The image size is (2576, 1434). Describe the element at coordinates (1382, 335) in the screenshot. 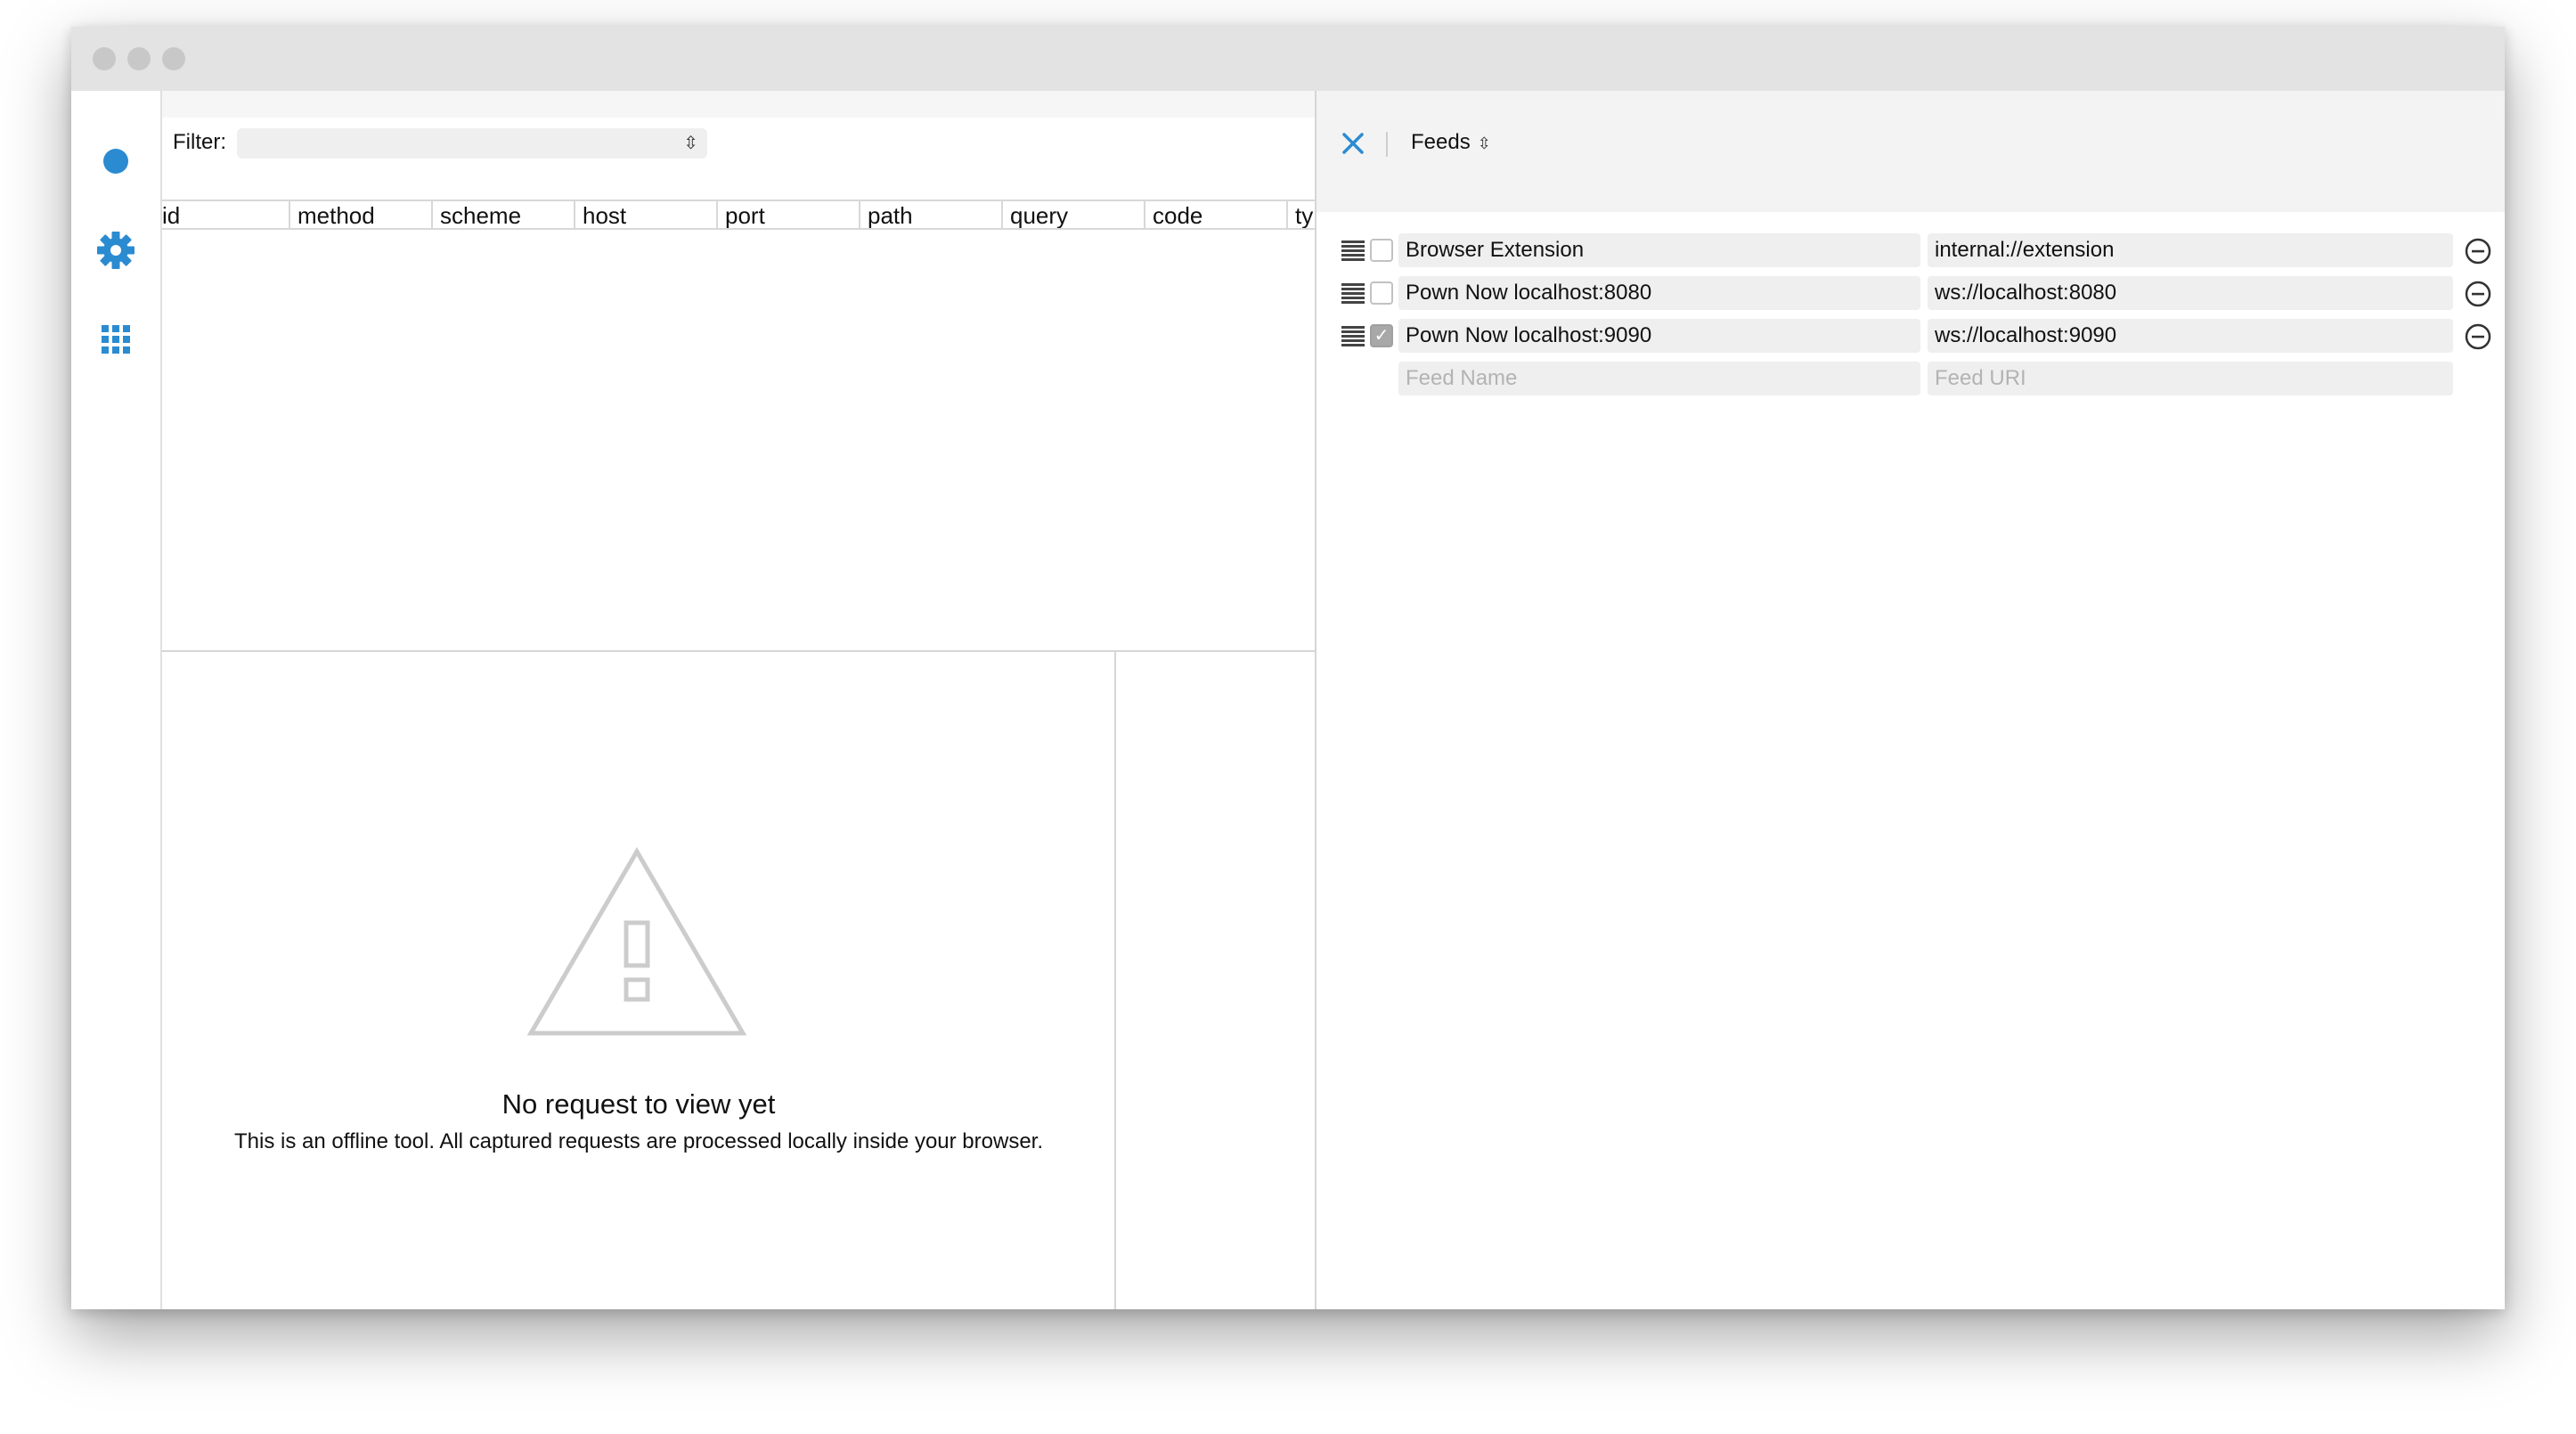

I see `feed-enabled-checkbox: ✓` at that location.